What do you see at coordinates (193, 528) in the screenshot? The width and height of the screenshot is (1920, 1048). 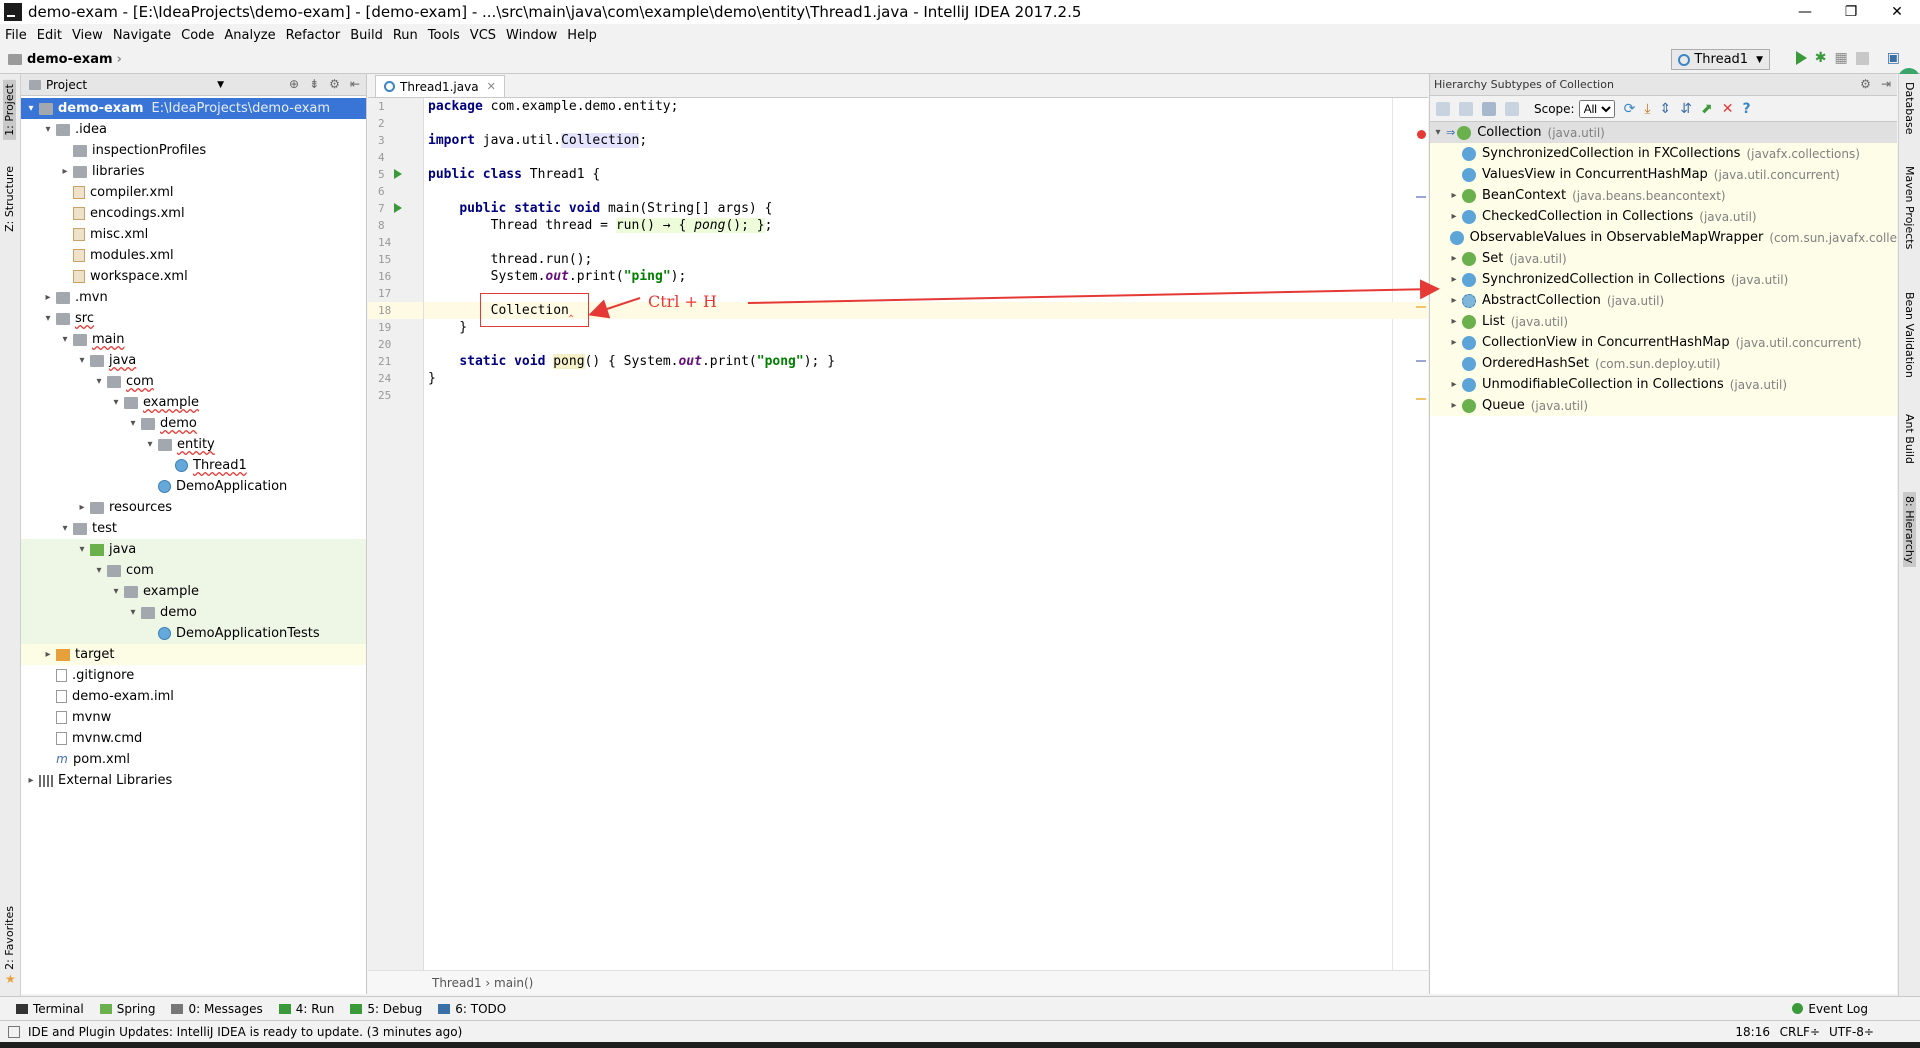 I see `tree-item-test: ▾ test` at bounding box center [193, 528].